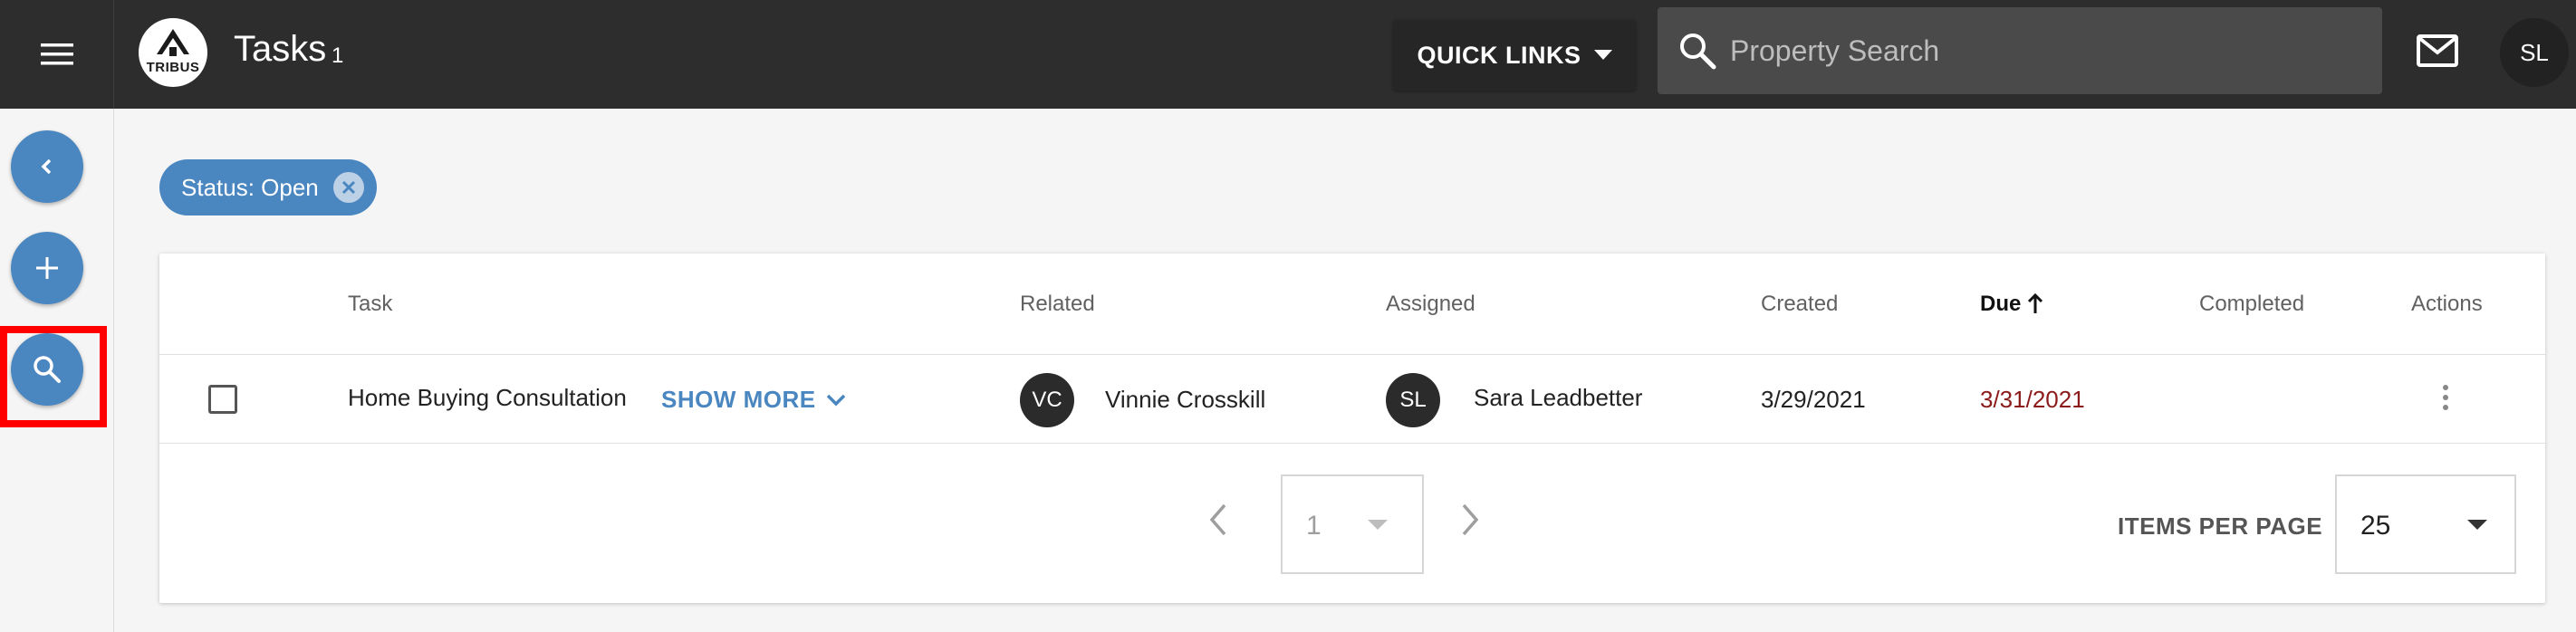 The width and height of the screenshot is (2576, 632). I want to click on column-header-created: Created, so click(1799, 304).